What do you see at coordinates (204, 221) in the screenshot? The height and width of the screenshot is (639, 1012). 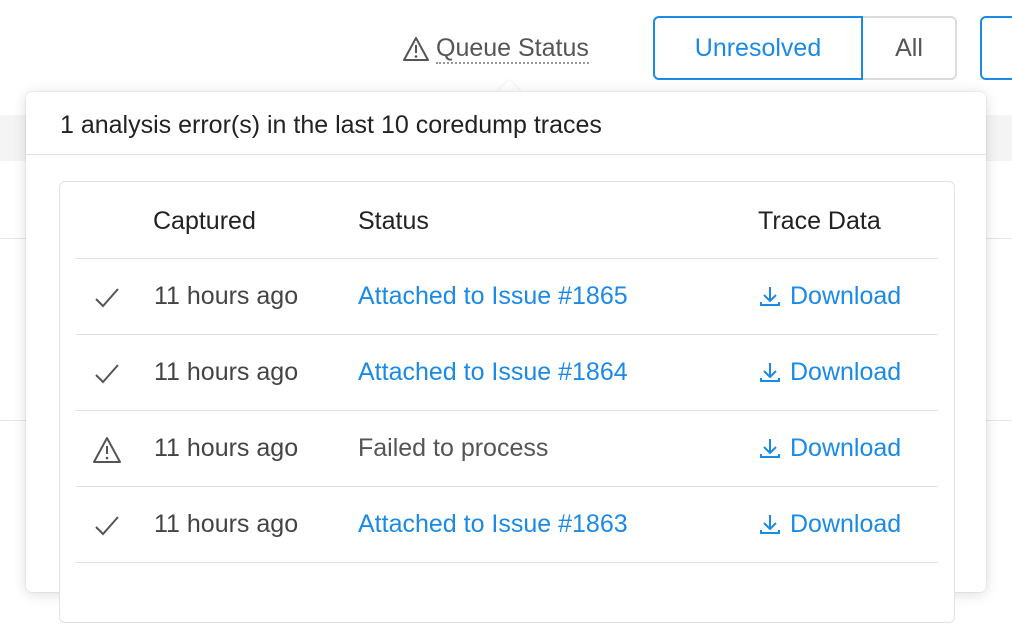 I see `column-header-captured: Captured` at bounding box center [204, 221].